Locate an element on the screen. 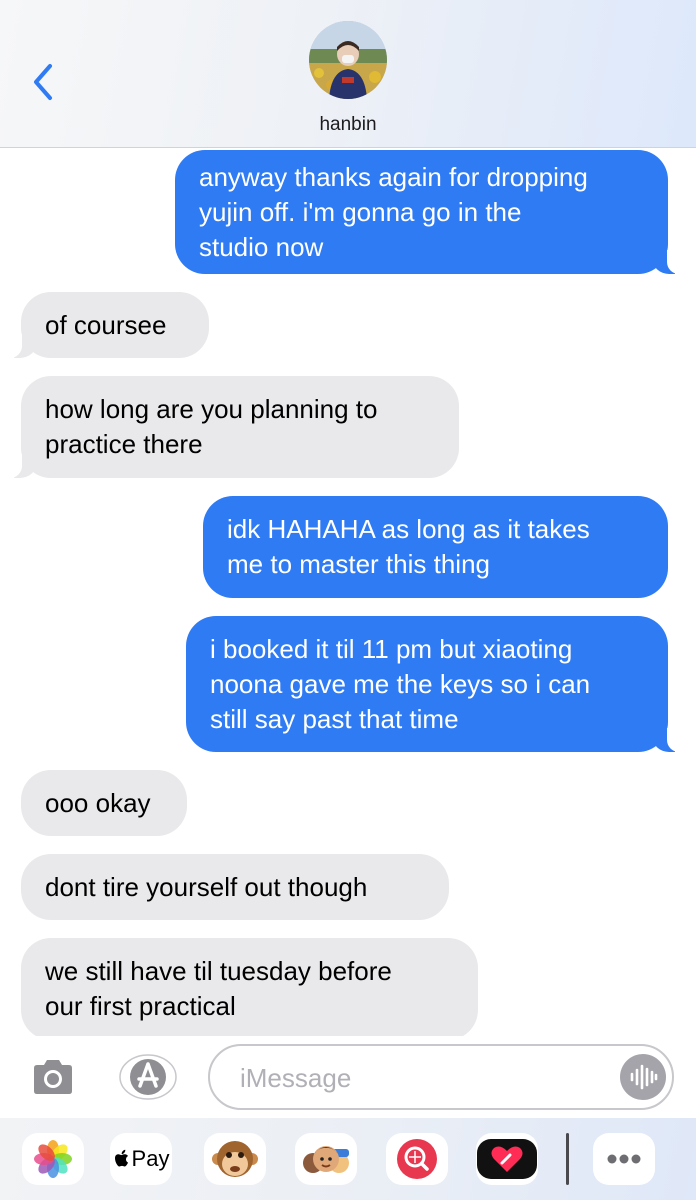 Image resolution: width=696 pixels, height=1200 pixels. apple-logo-icon is located at coordinates (121, 1158).